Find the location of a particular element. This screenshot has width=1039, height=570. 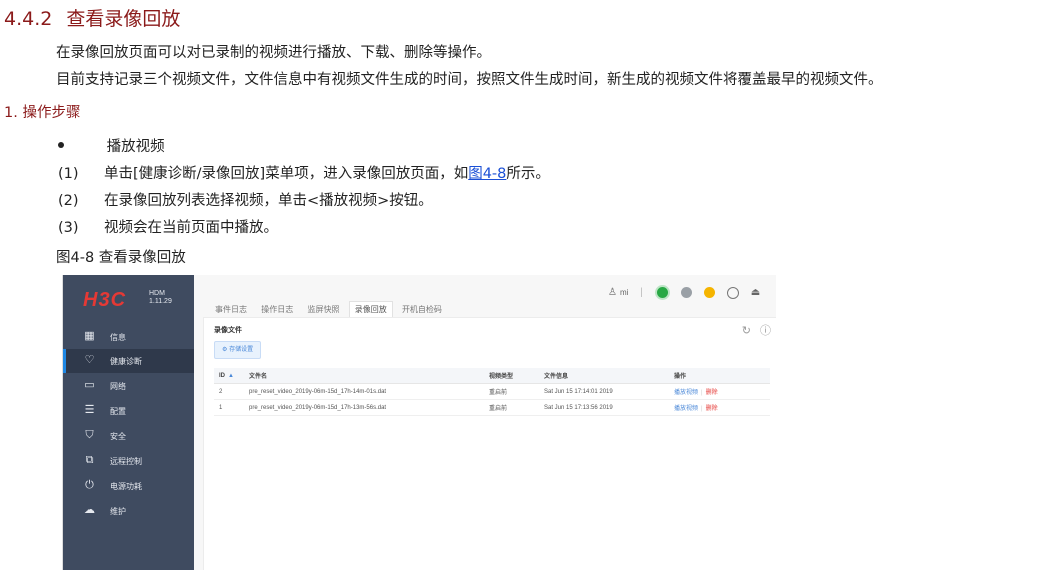

help-icon: ⓘ is located at coordinates (765, 331).